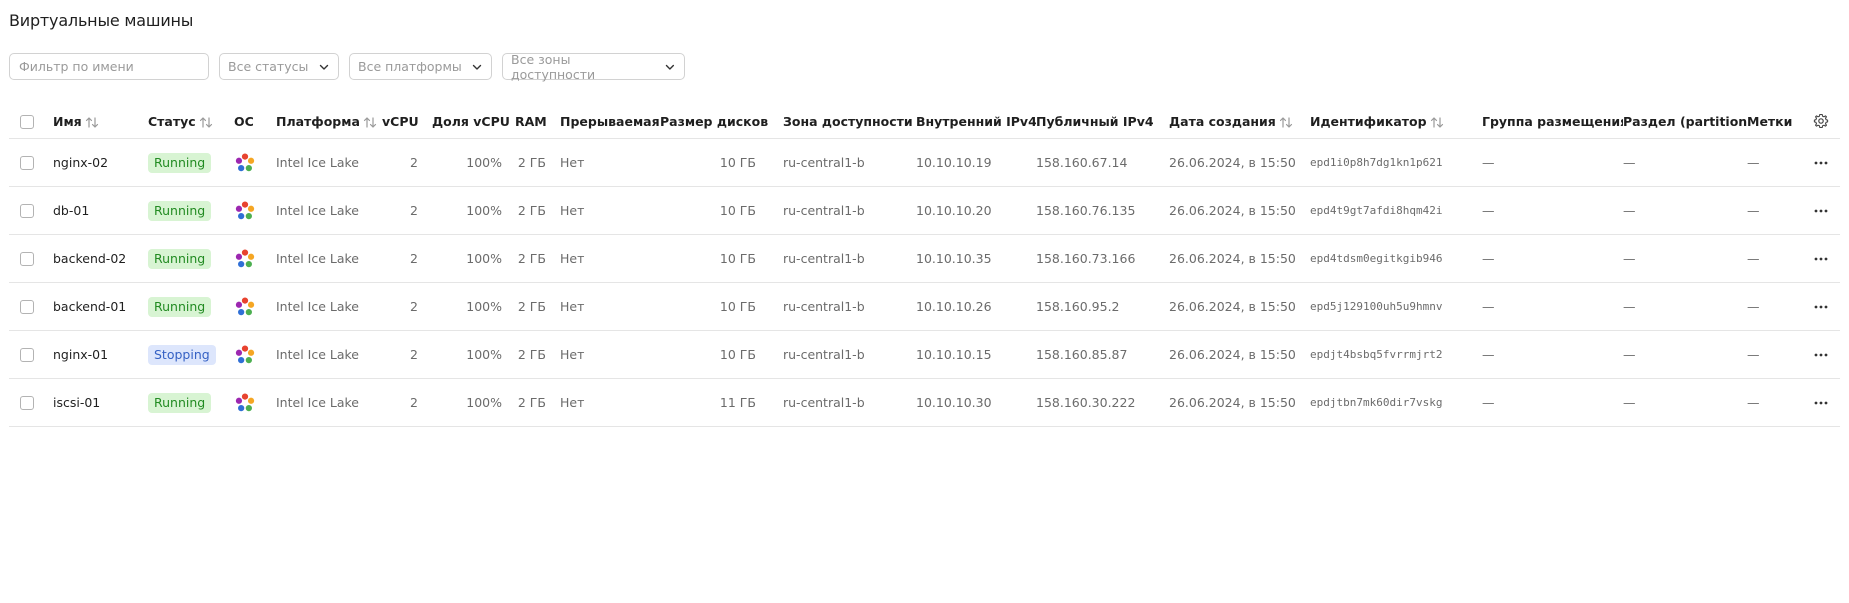  What do you see at coordinates (1239, 121) in the screenshot?
I see `col-created: Дата создания` at bounding box center [1239, 121].